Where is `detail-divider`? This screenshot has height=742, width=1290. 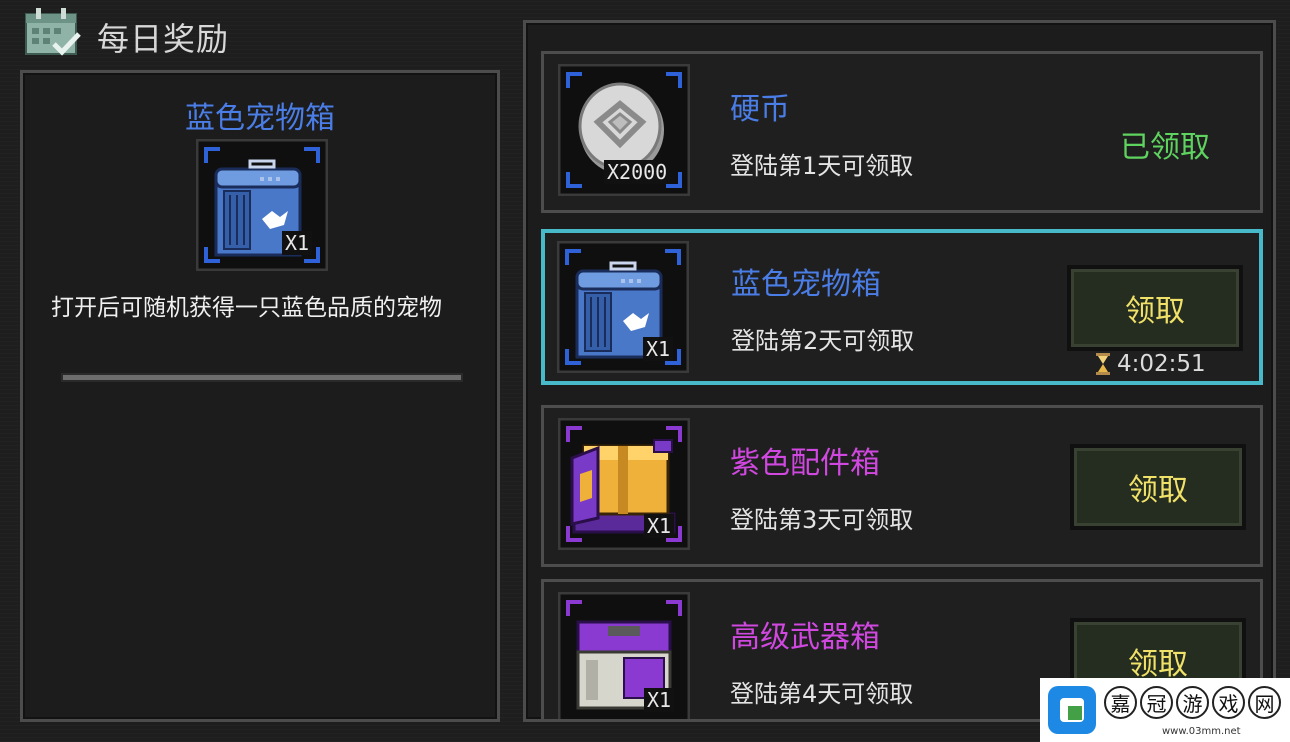 detail-divider is located at coordinates (262, 377).